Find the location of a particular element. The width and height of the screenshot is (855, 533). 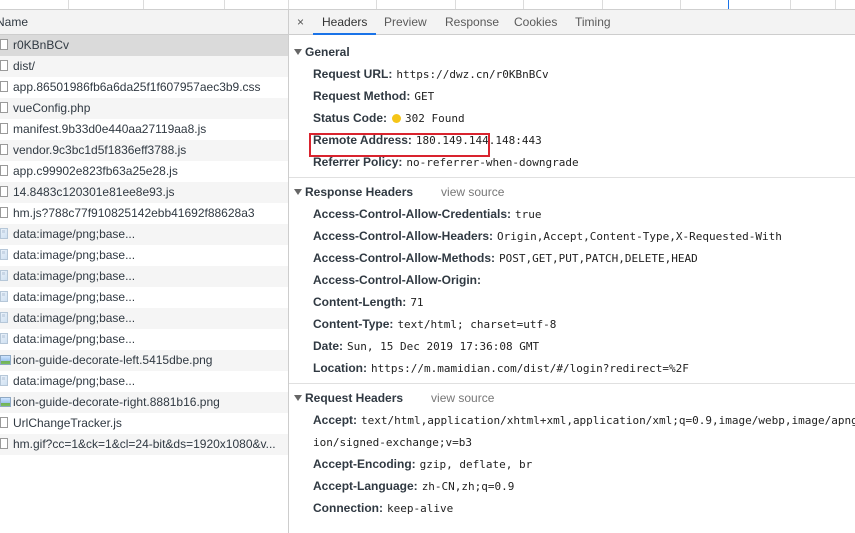

accept-language-key: Accept-Language: is located at coordinates (365, 486).